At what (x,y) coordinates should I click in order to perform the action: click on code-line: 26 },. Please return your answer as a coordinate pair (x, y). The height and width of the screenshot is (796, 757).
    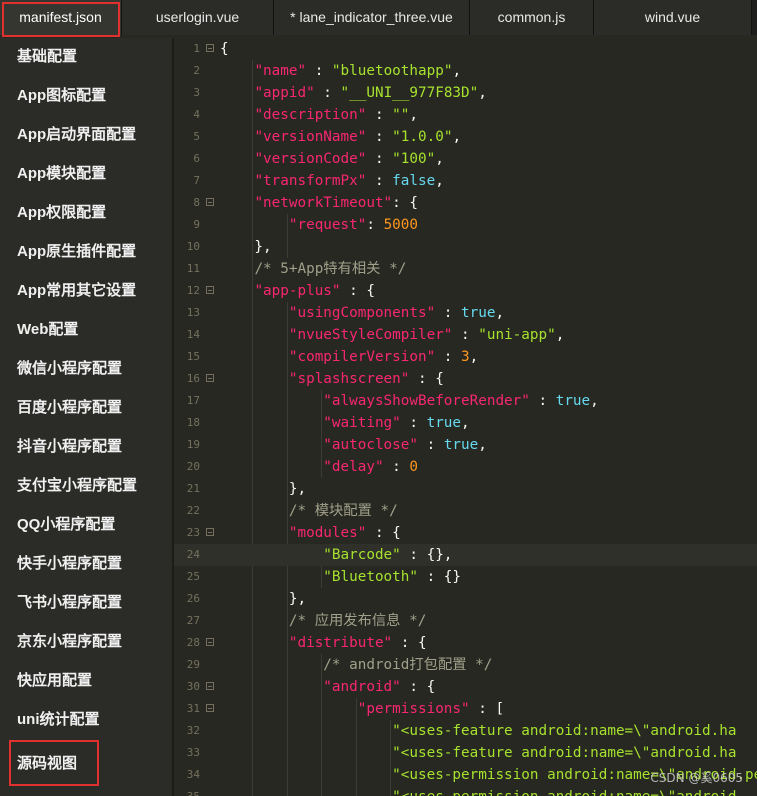
    Looking at the image, I should click on (465, 599).